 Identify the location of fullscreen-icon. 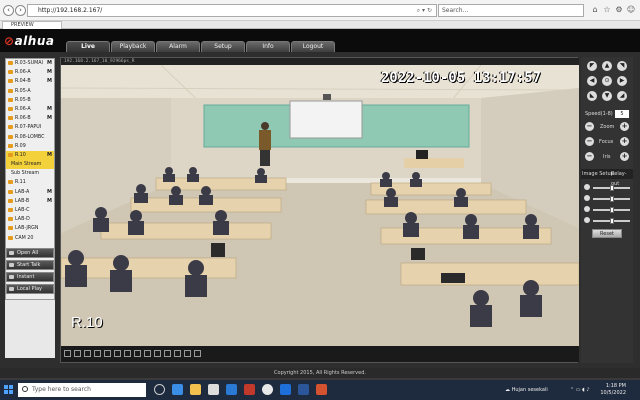
(97, 353).